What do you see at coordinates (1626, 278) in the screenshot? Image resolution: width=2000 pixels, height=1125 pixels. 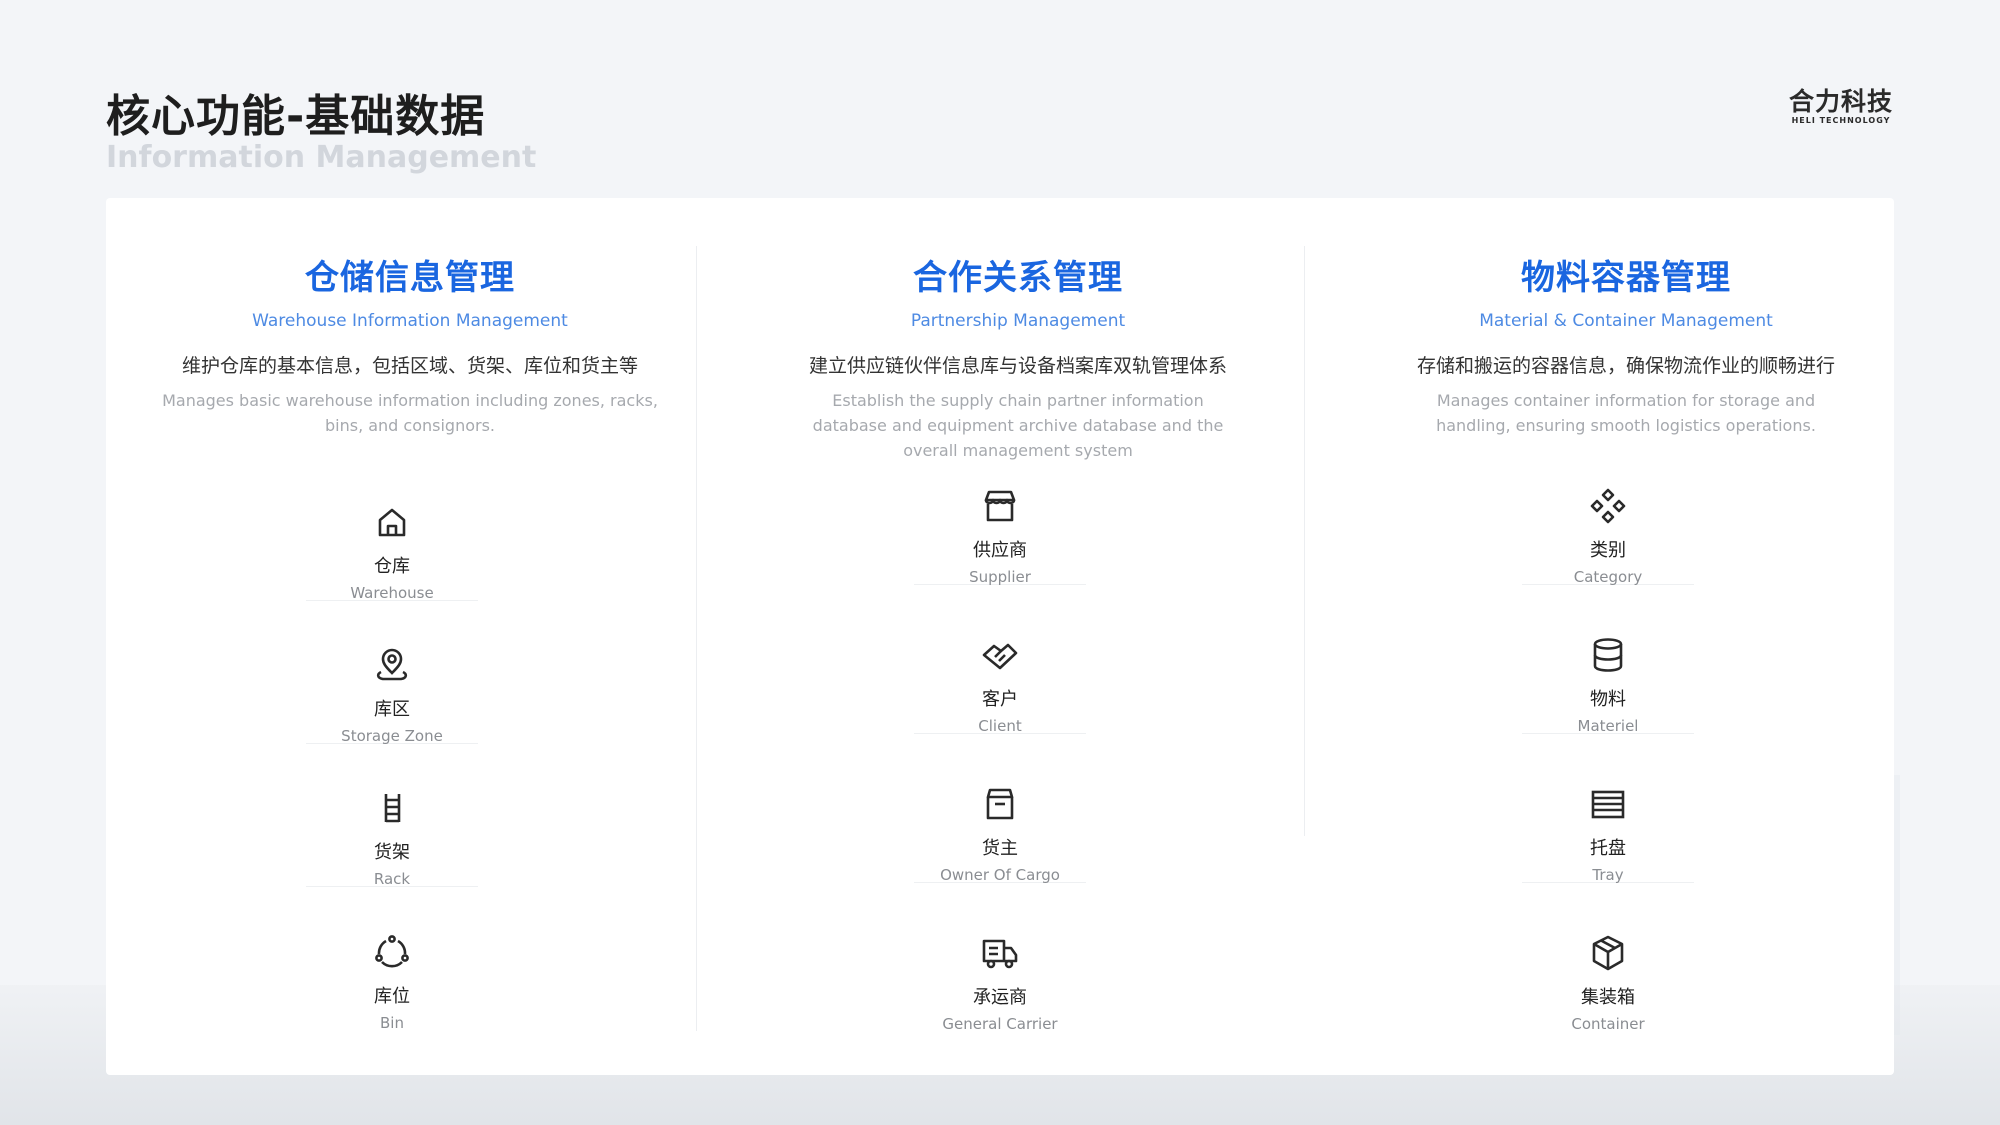 I see `column-title: 物料容器管理` at bounding box center [1626, 278].